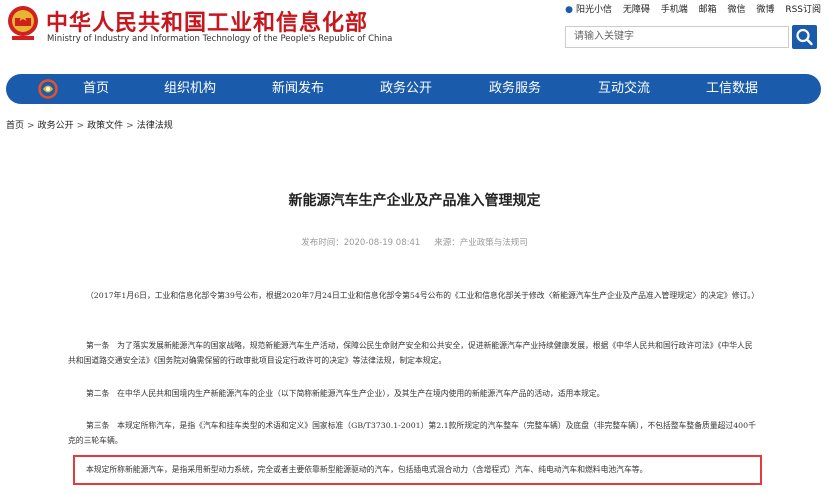 The width and height of the screenshot is (829, 494). What do you see at coordinates (803, 10) in the screenshot?
I see `top-link-rss: RSS订阅` at bounding box center [803, 10].